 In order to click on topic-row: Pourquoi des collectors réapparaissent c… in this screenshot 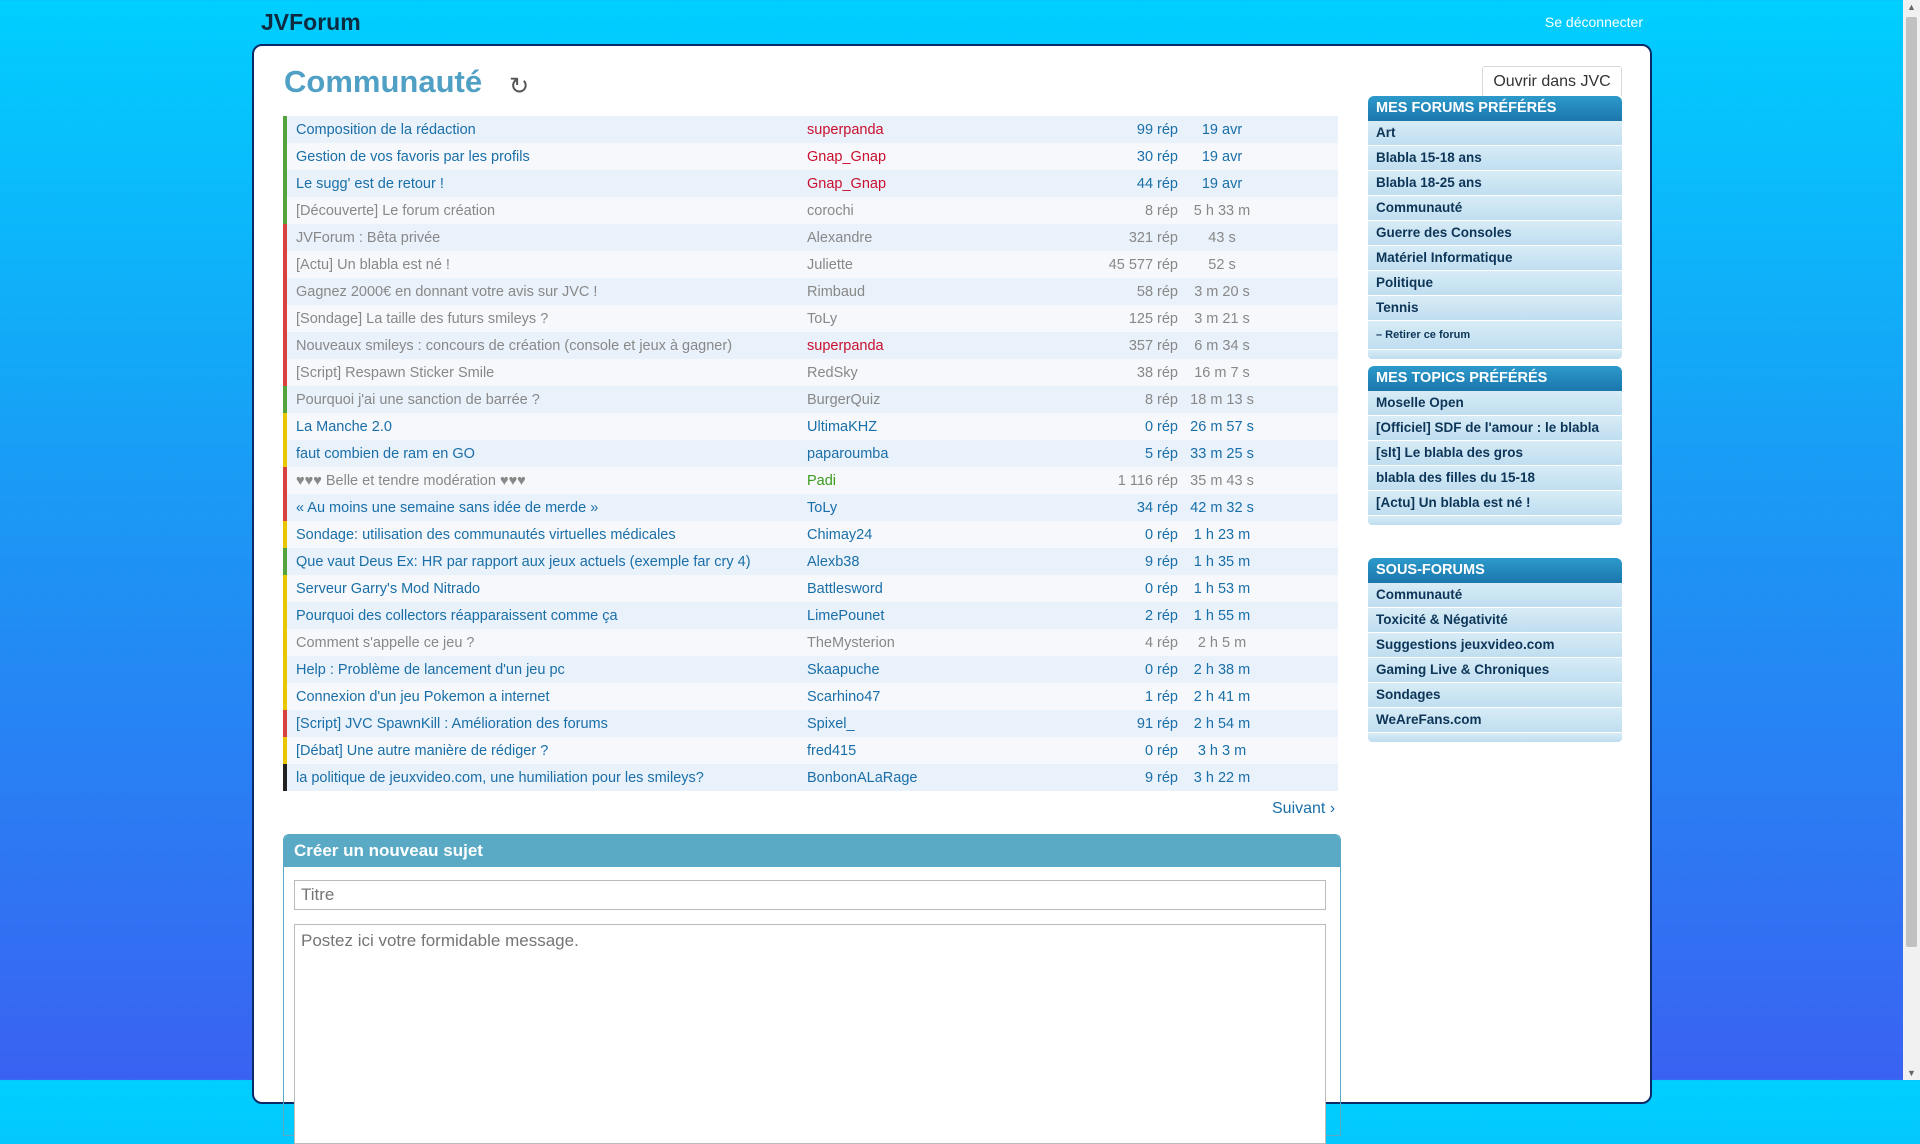, I will do `click(810, 615)`.